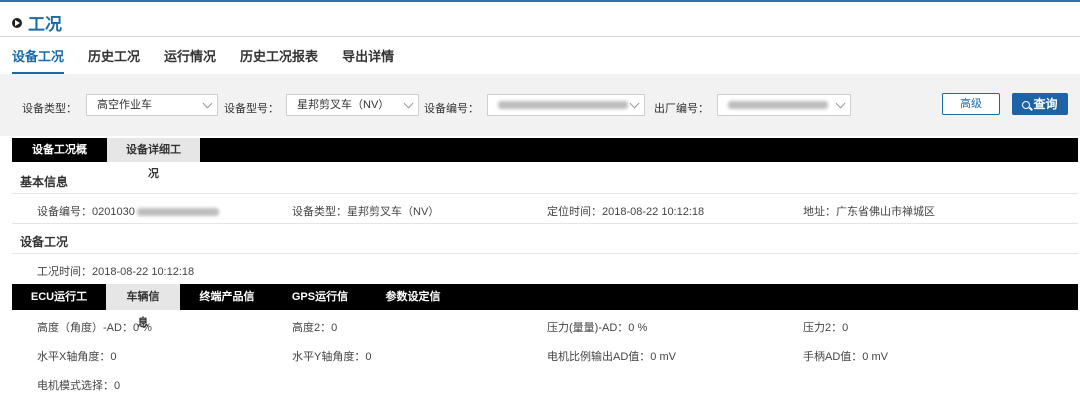 This screenshot has width=1080, height=396. I want to click on page-title: 工况, so click(45, 24).